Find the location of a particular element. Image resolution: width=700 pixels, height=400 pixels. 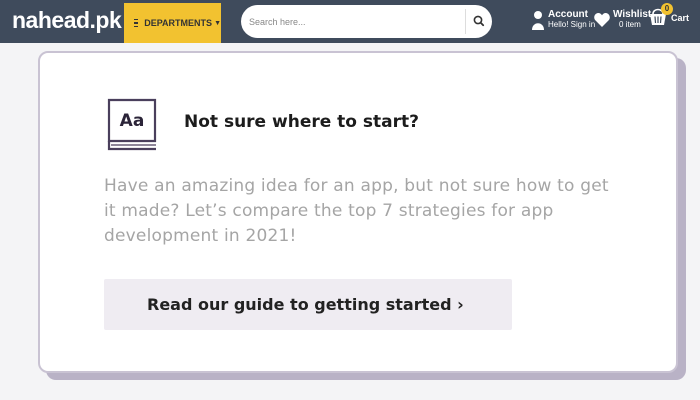

account-link: Account Hello! Sign in is located at coordinates (563, 19).